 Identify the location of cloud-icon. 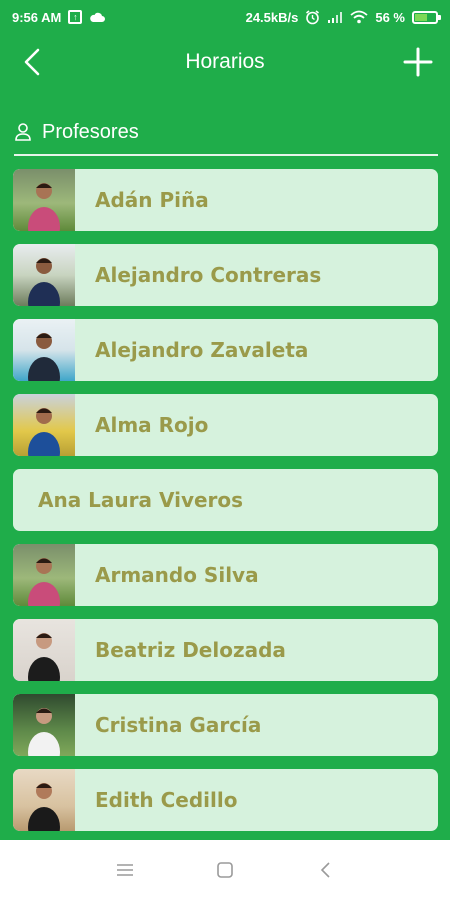
(98, 17).